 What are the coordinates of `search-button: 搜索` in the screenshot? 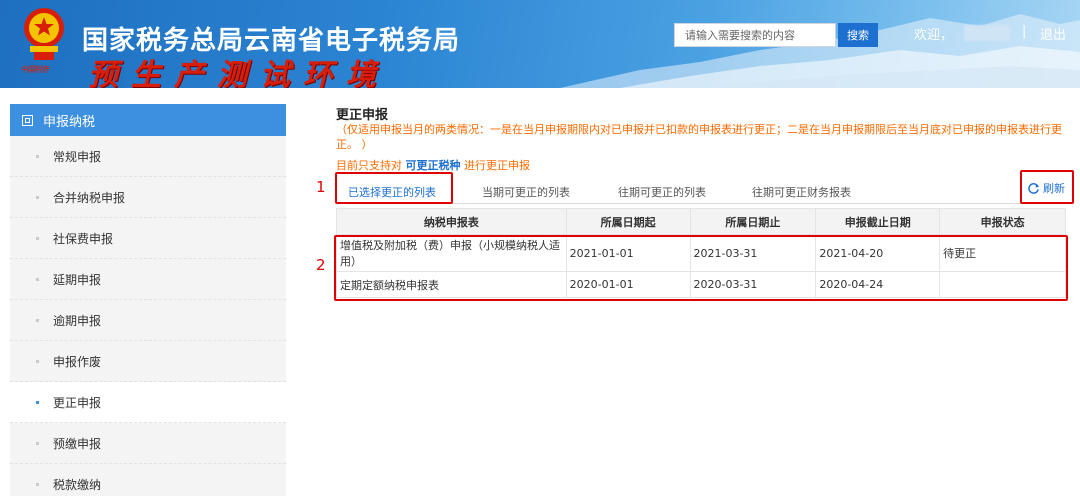 It's located at (858, 35).